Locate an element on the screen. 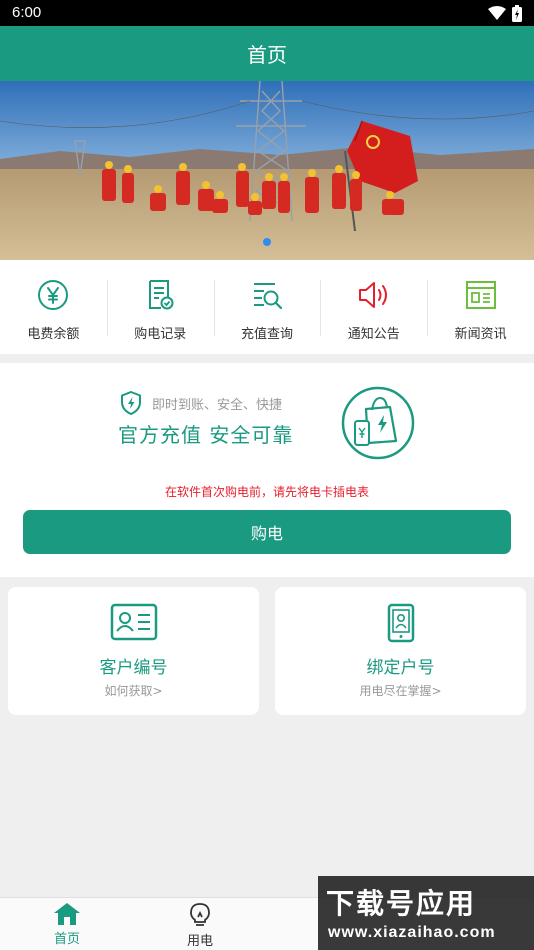  home-icon is located at coordinates (67, 914).